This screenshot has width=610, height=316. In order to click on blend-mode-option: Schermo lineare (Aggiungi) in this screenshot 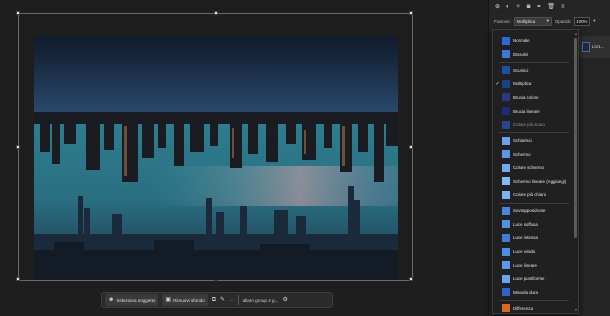, I will do `click(533, 182)`.